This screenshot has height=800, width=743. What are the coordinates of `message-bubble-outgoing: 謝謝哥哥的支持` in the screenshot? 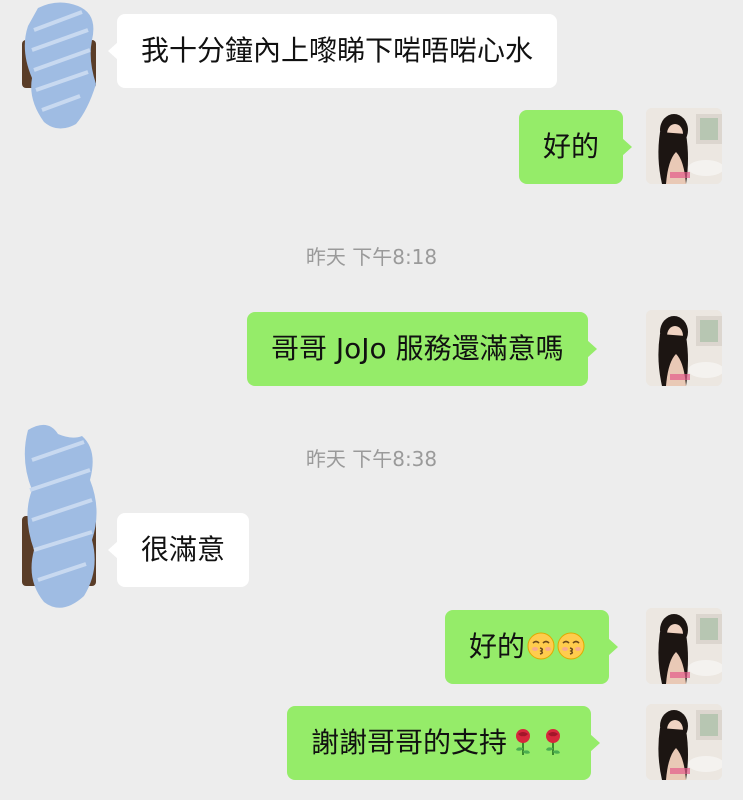 It's located at (444, 743).